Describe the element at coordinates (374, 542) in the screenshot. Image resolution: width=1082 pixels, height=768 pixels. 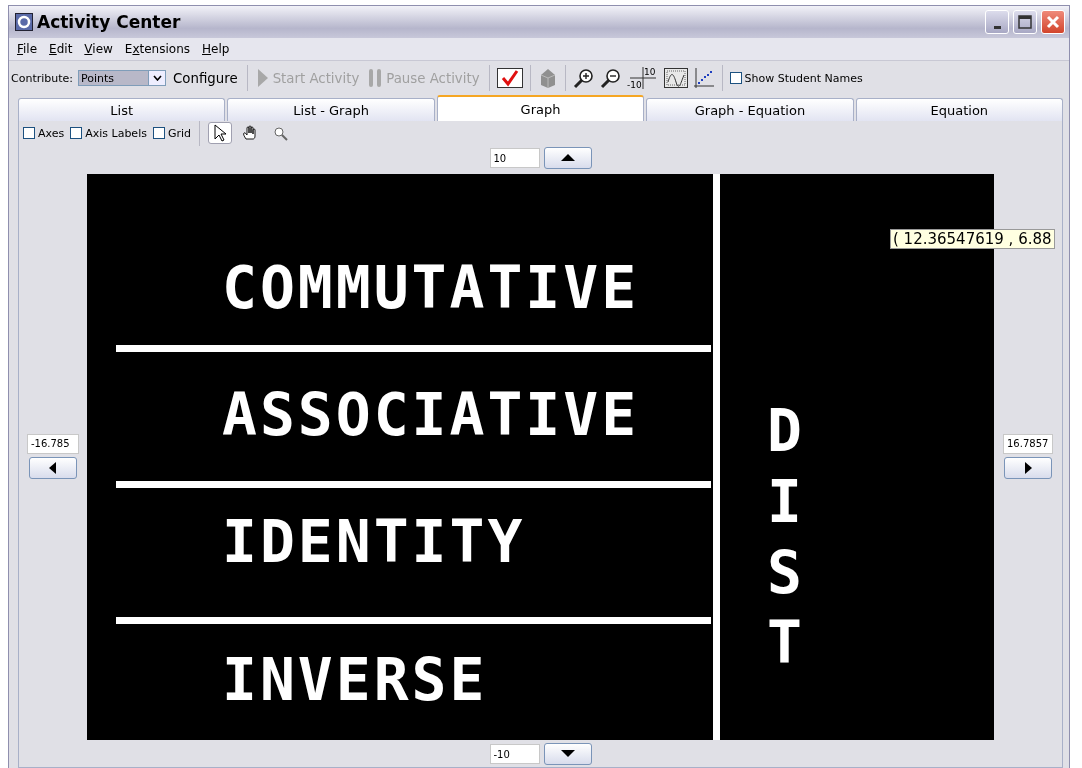
I see `graph-word: IDENTITY` at that location.